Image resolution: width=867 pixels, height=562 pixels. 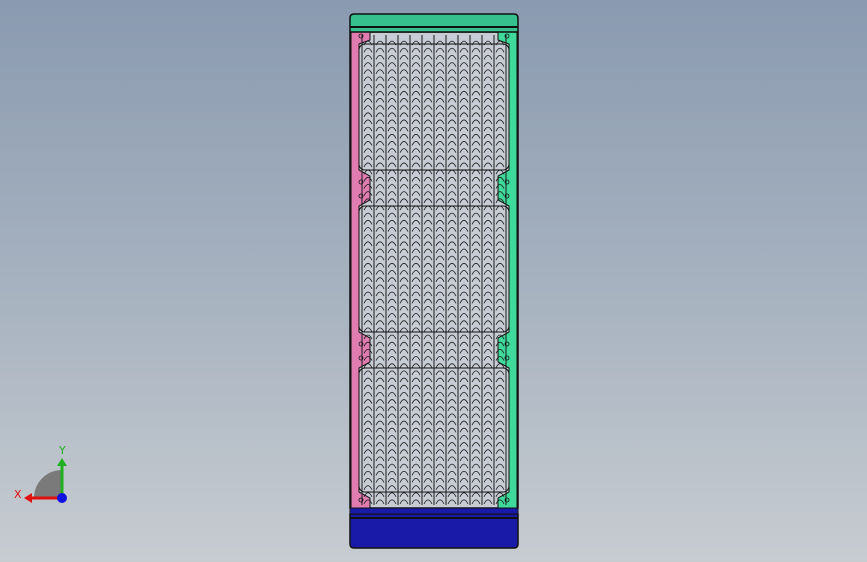 I want to click on y-axis-label: Y, so click(x=62, y=450).